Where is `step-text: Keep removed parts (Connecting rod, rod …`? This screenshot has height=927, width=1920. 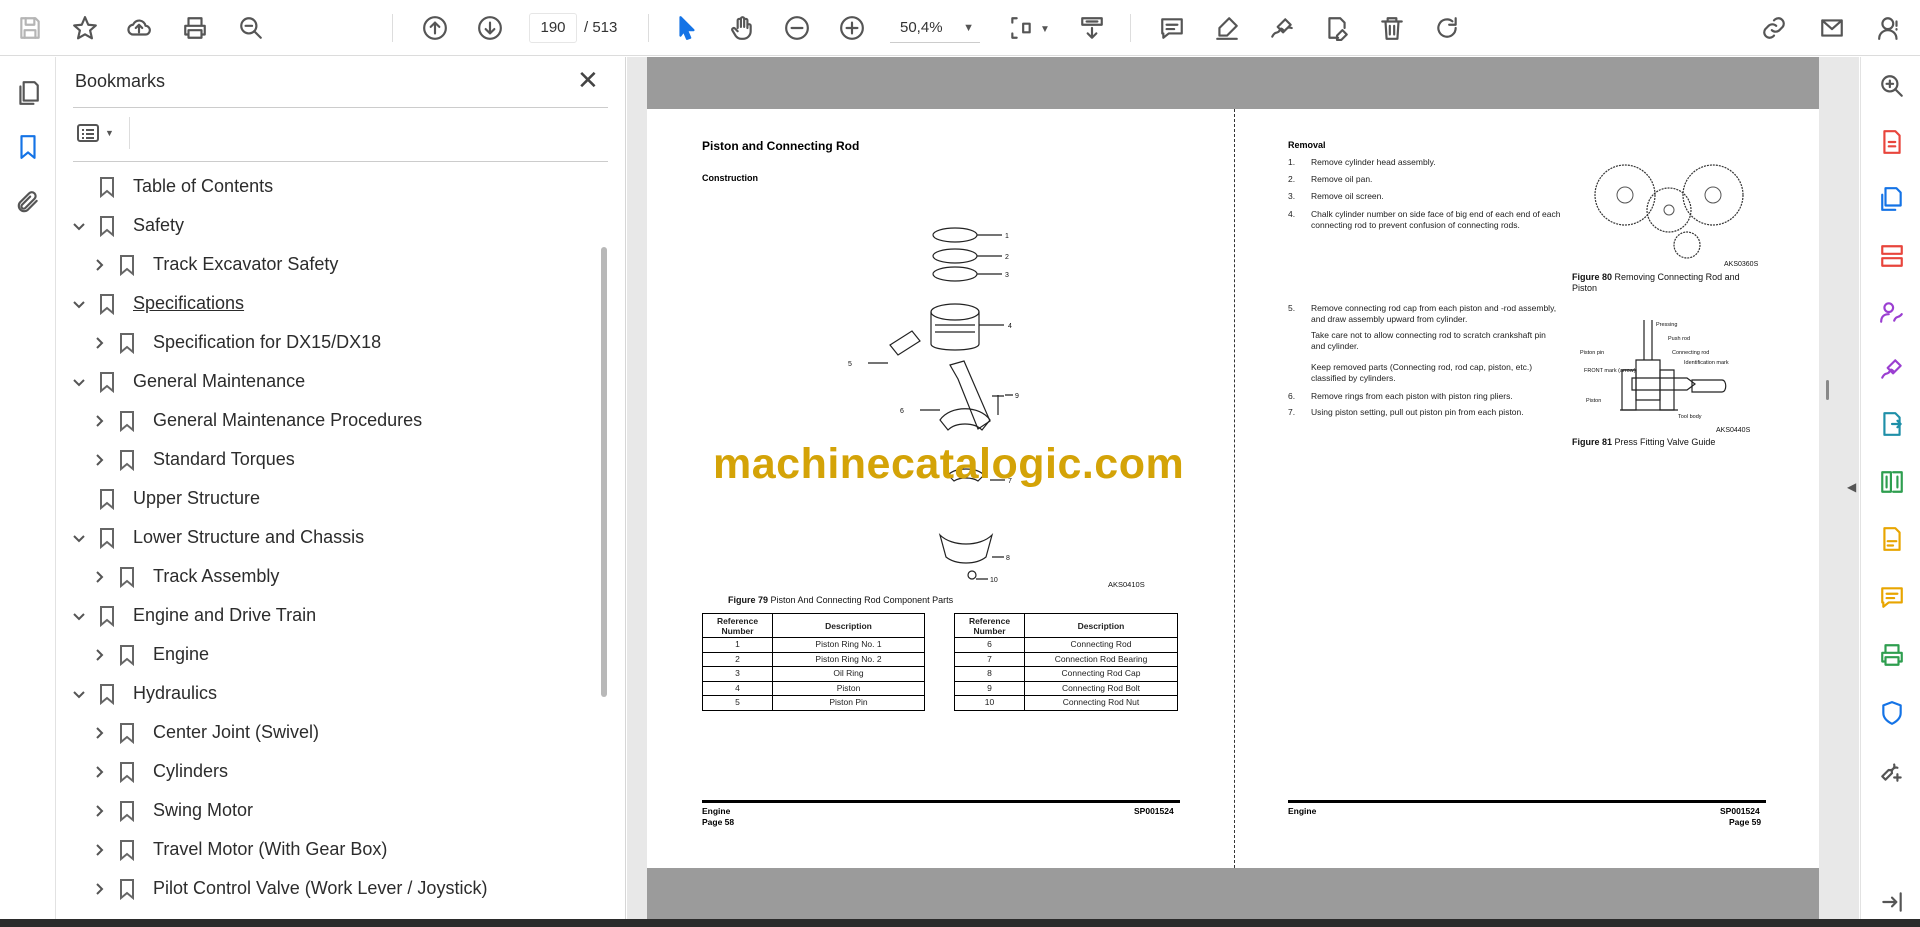 step-text: Keep removed parts (Connecting rod, rod … is located at coordinates (1422, 372).